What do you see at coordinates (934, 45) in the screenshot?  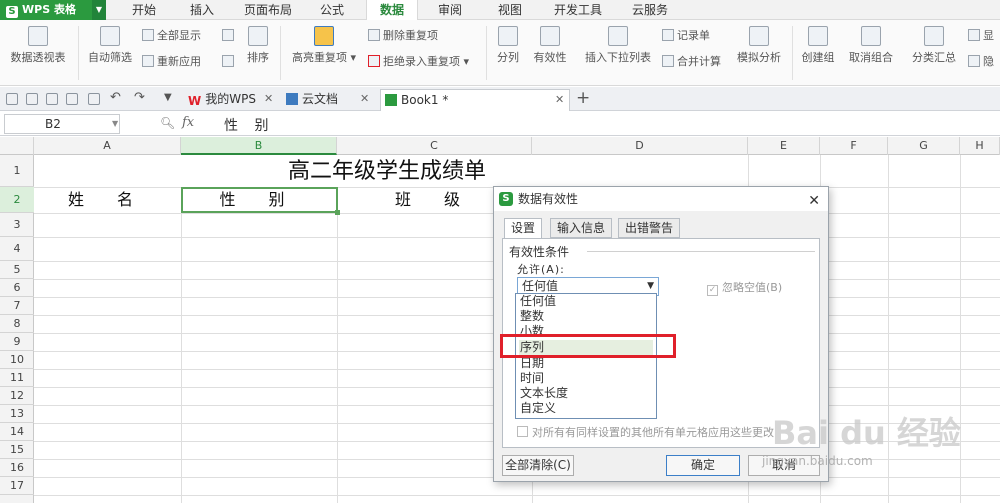 I see `subtotal-button: 分类汇总` at bounding box center [934, 45].